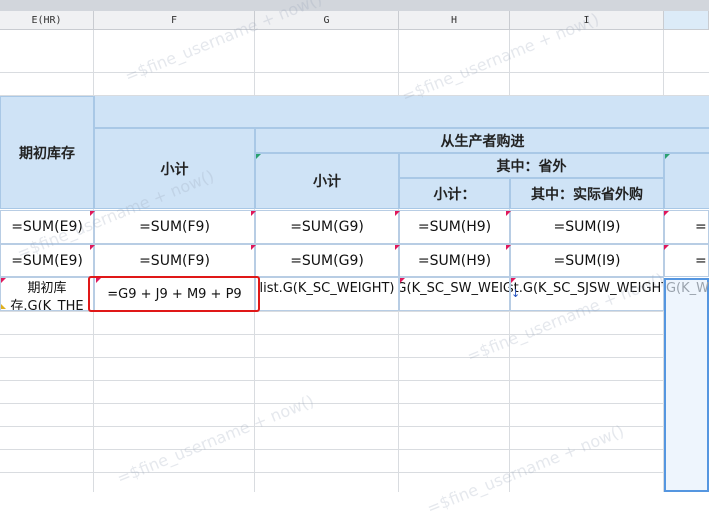 Image resolution: width=709 pixels, height=518 pixels. I want to click on header-opening-stock: 期初库存, so click(47, 152).